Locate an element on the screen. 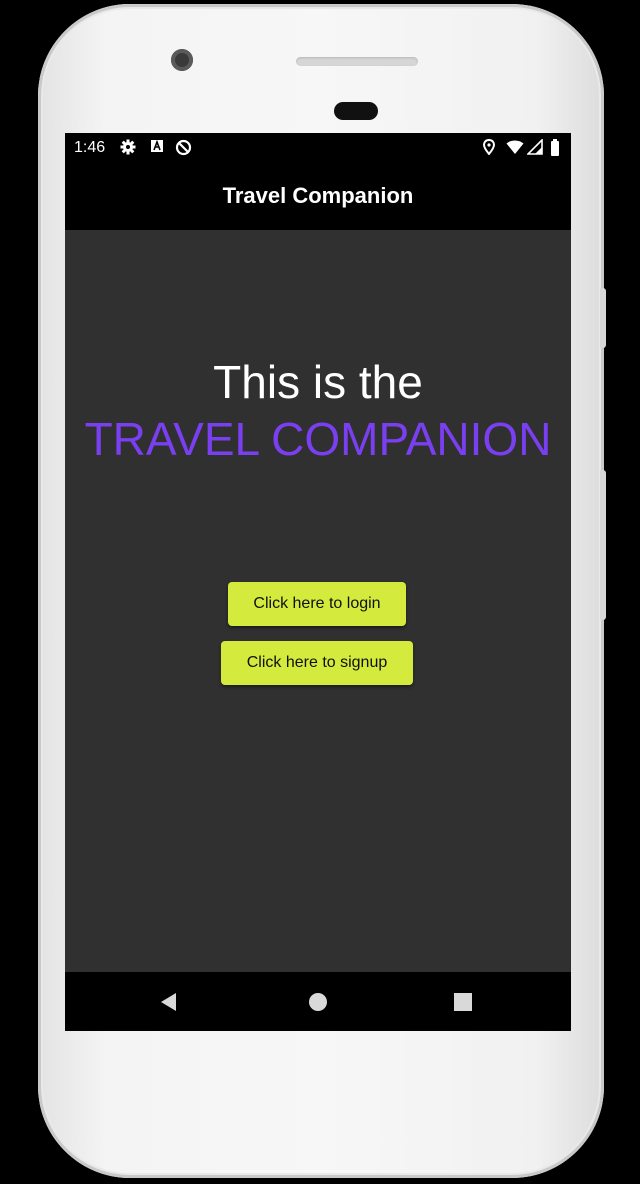 The image size is (640, 1184). wifi-icon is located at coordinates (515, 149).